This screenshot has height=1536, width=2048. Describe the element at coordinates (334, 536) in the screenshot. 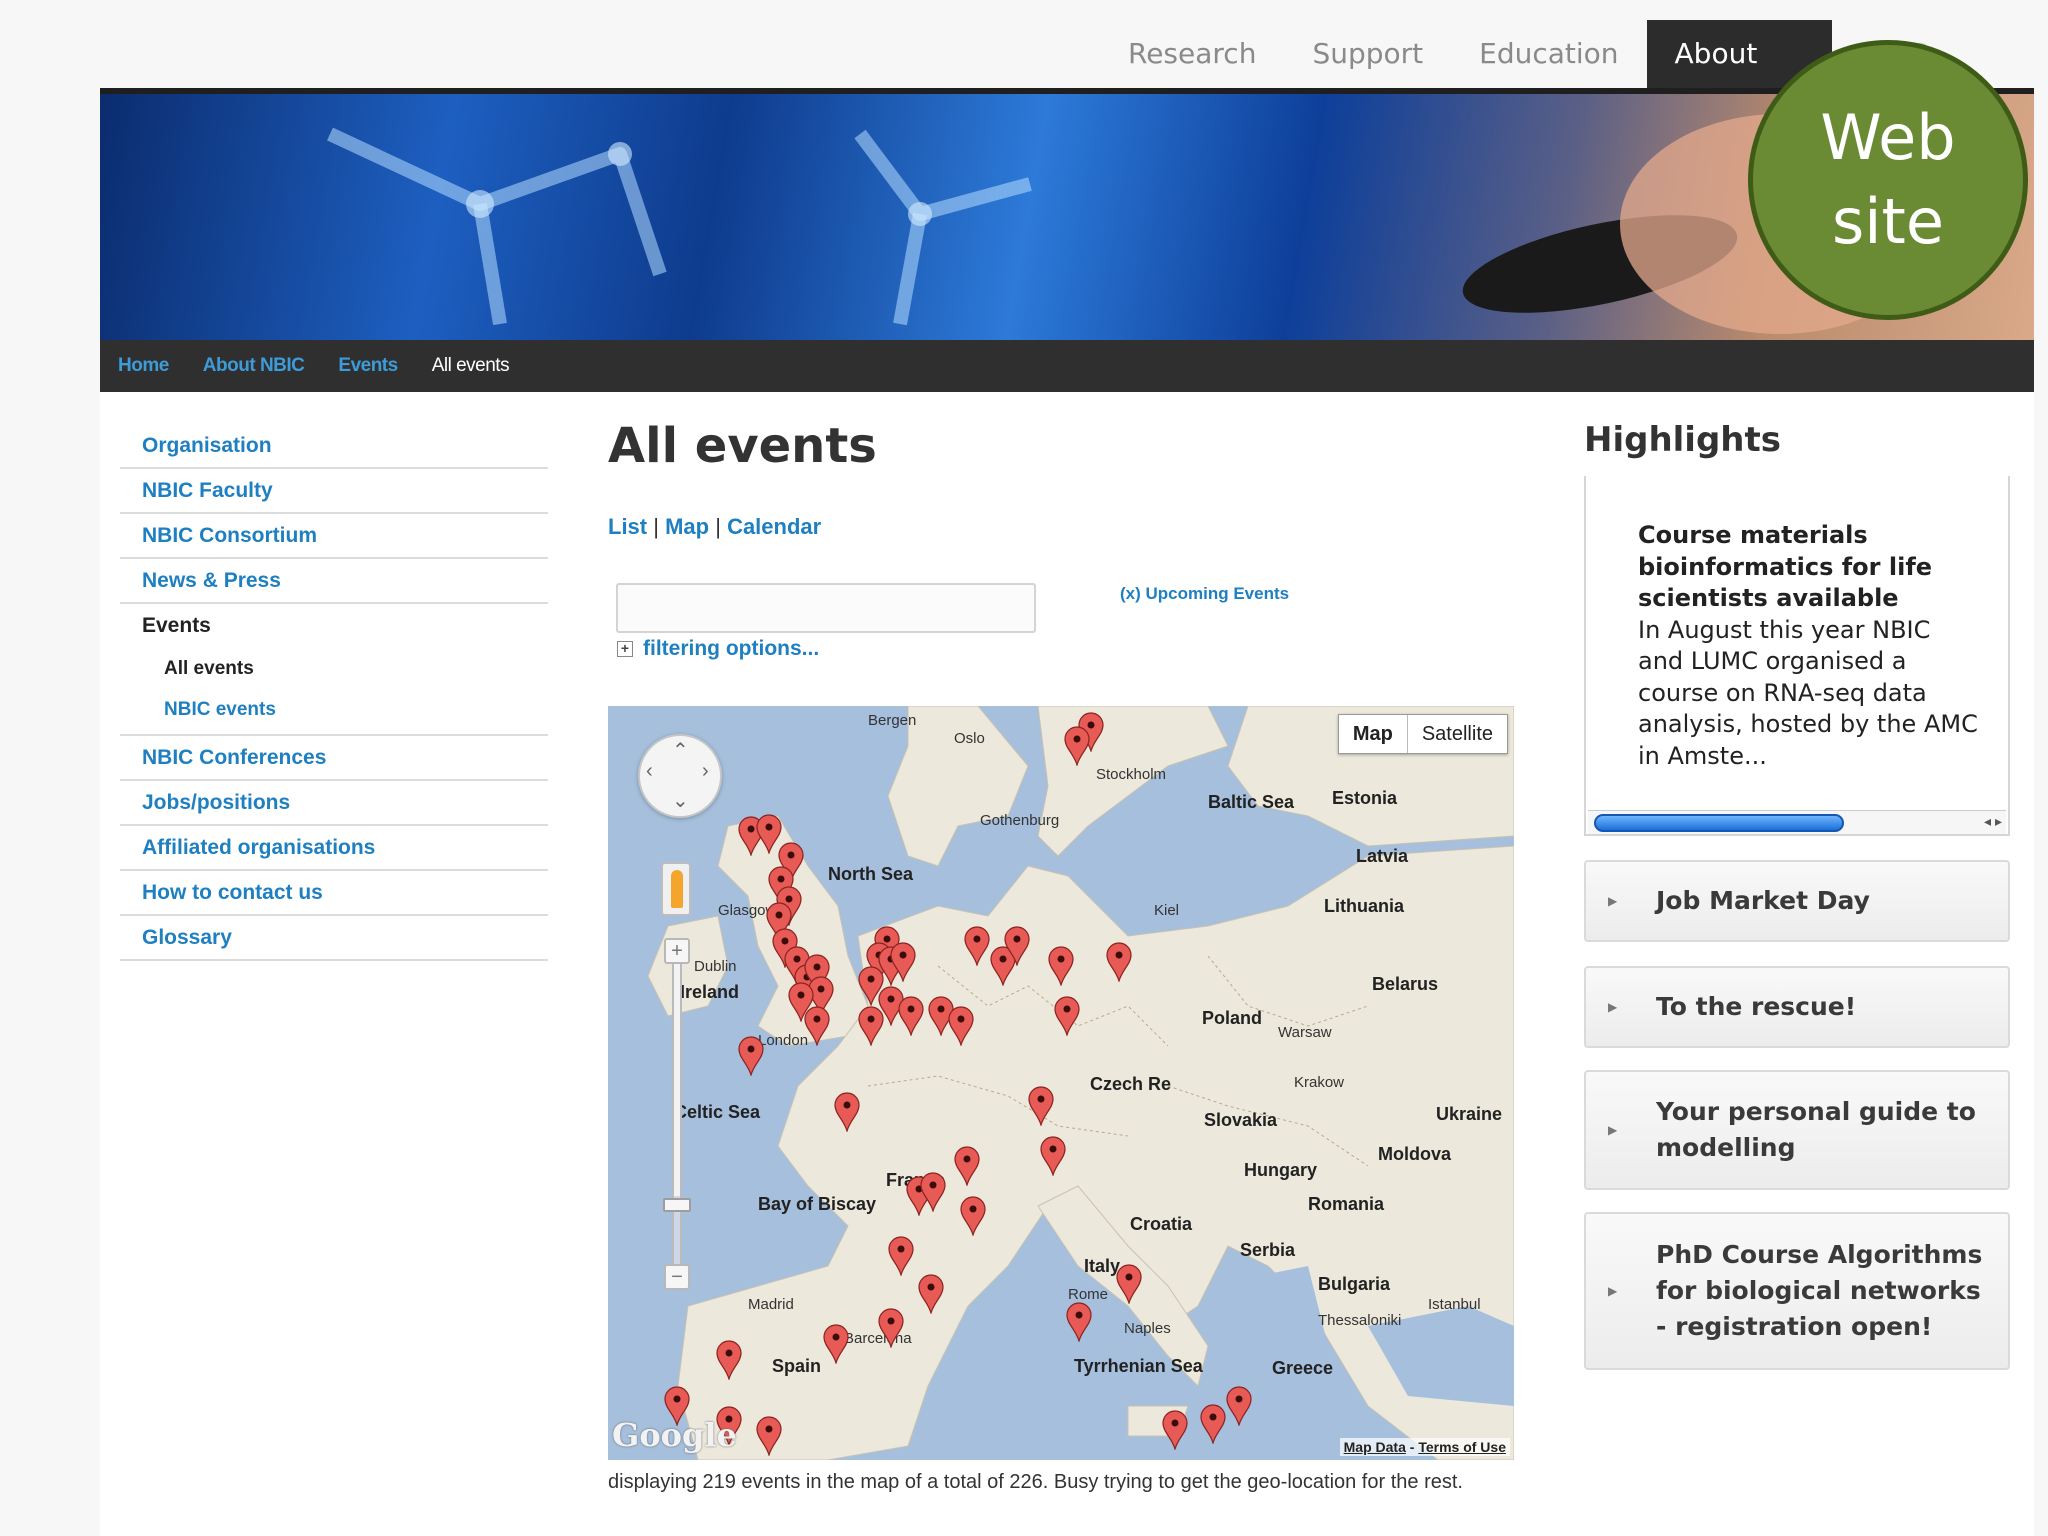

I see `sidebar-item-nbic-consortium: NBIC Consortium` at that location.